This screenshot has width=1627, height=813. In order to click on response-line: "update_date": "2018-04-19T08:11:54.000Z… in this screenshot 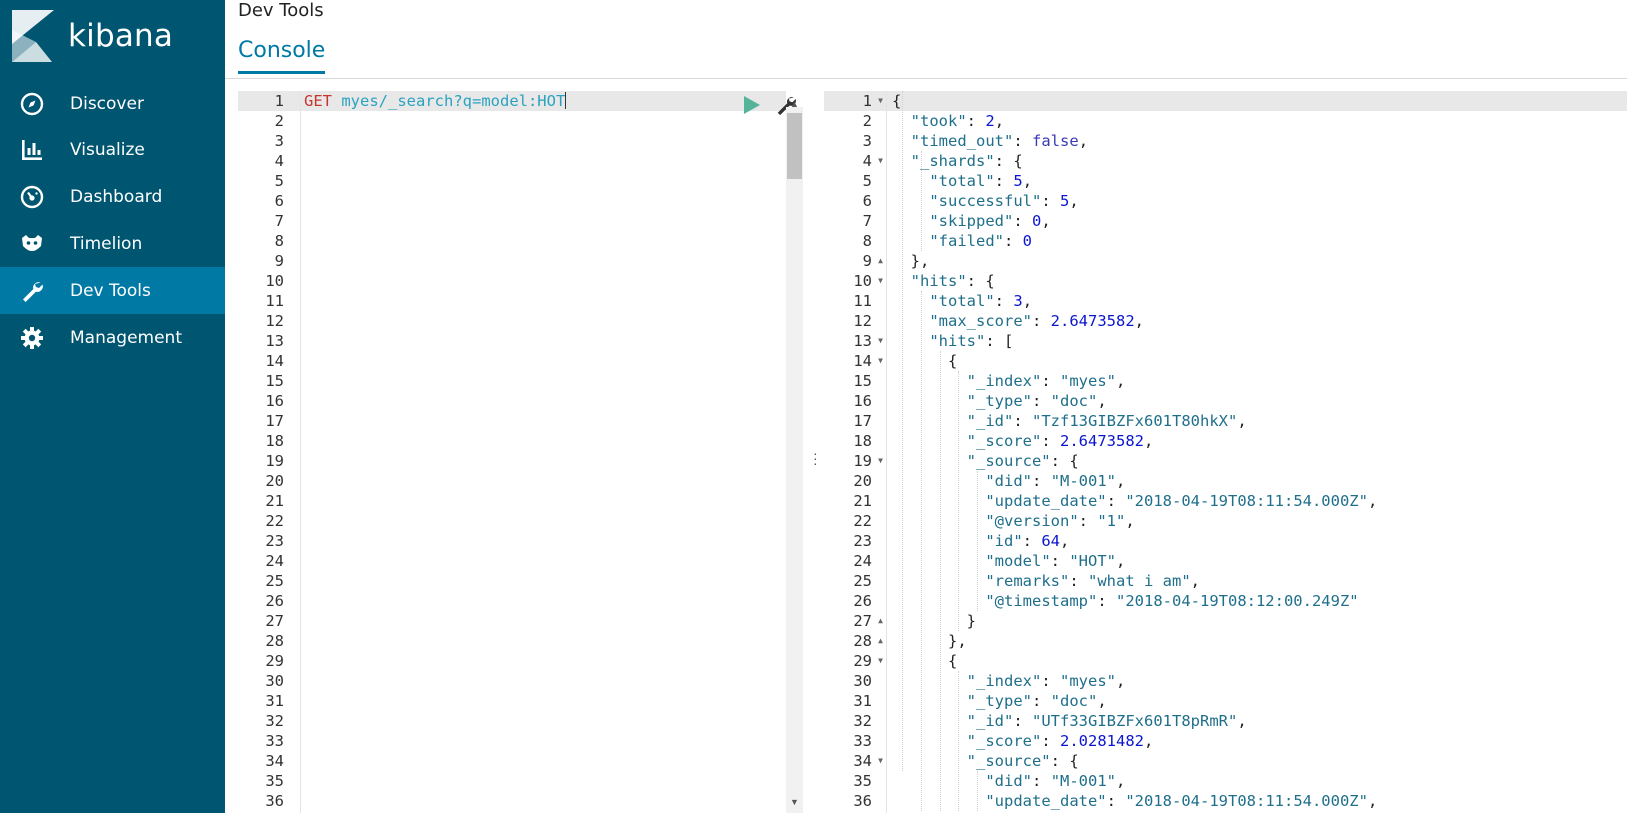, I will do `click(1134, 801)`.